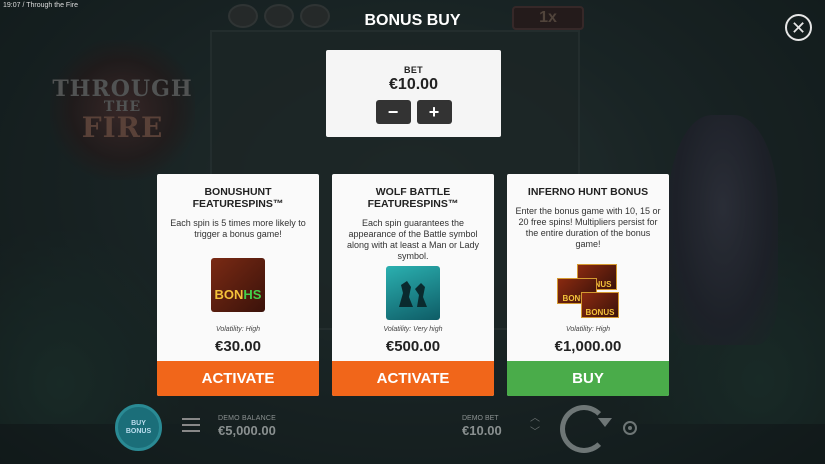 The width and height of the screenshot is (825, 464). Describe the element at coordinates (247, 430) in the screenshot. I see `balance-value: €5,000.00` at that location.